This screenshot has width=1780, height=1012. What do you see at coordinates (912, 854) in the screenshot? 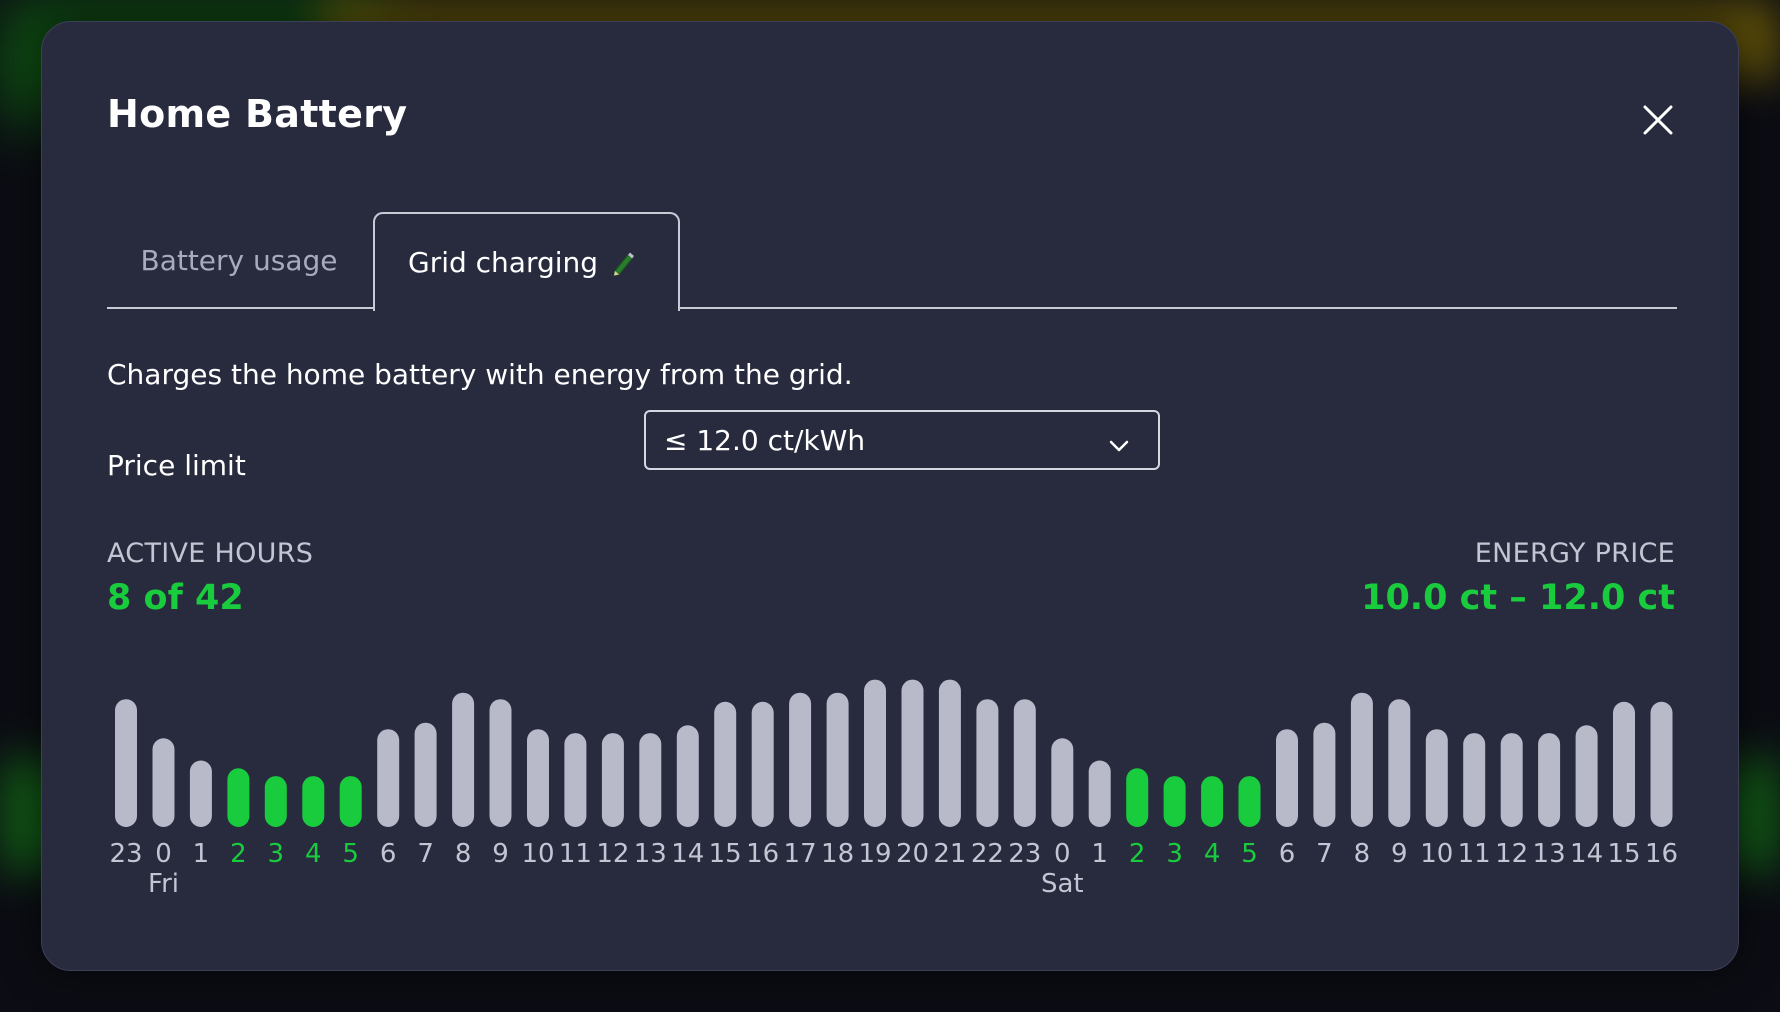
I see `hour-tick-label: 20` at bounding box center [912, 854].